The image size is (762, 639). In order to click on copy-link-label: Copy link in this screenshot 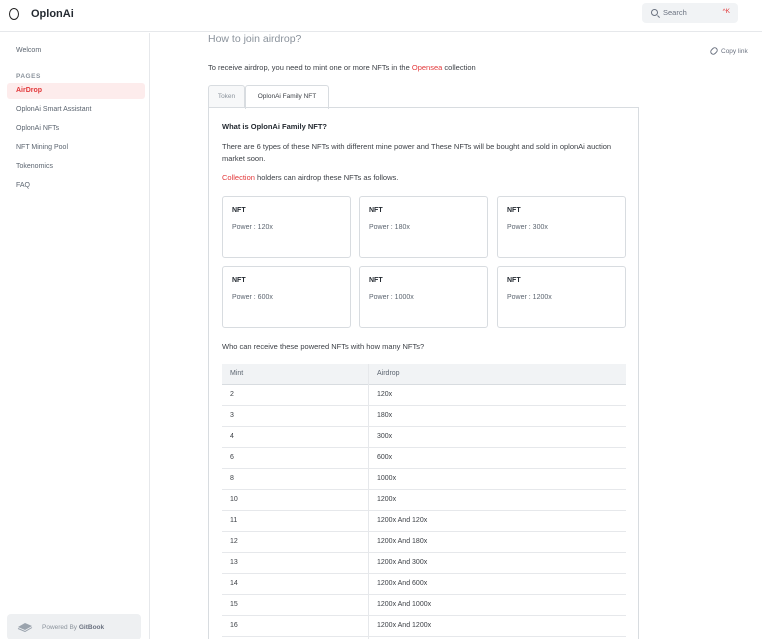, I will do `click(734, 51)`.